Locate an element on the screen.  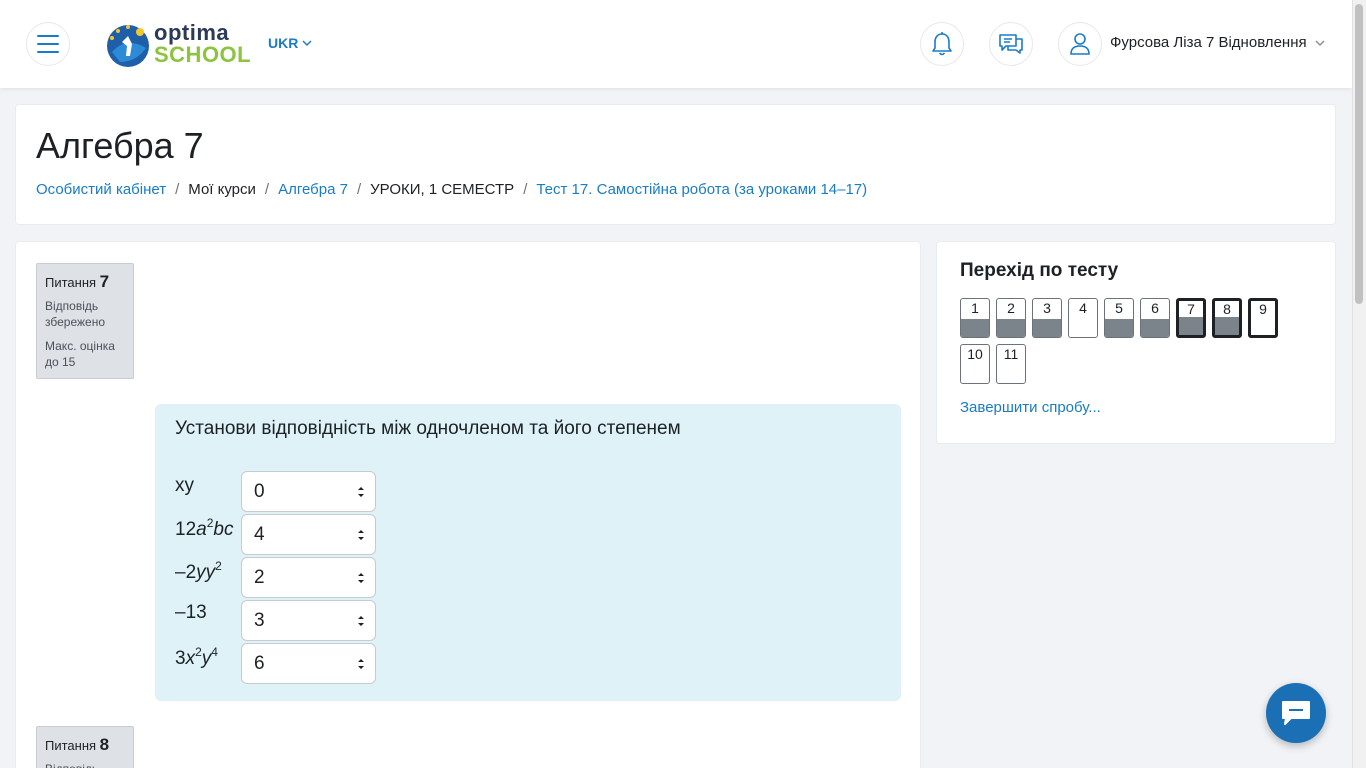
question-info-8: Питання 8 Відповідь is located at coordinates (85, 747).